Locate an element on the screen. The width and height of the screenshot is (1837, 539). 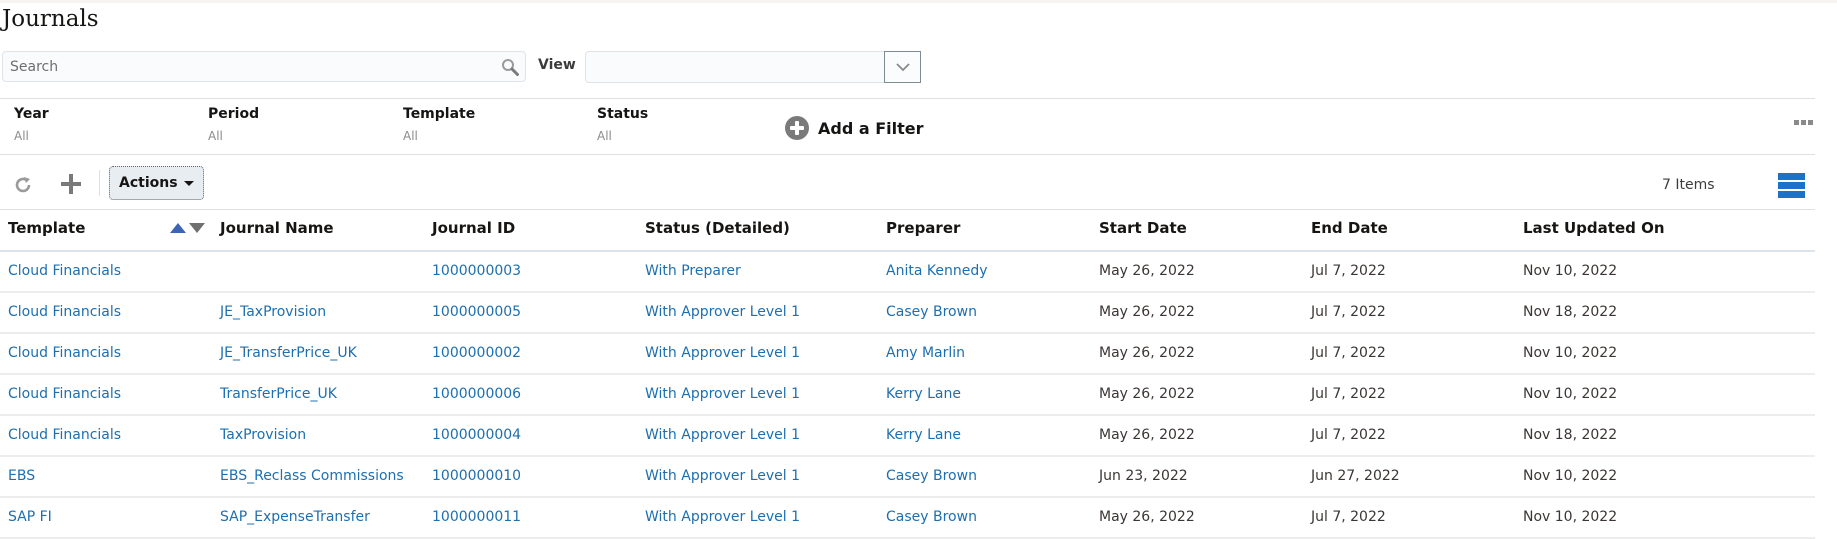
cell-preparer: Amy Marlin is located at coordinates (925, 353).